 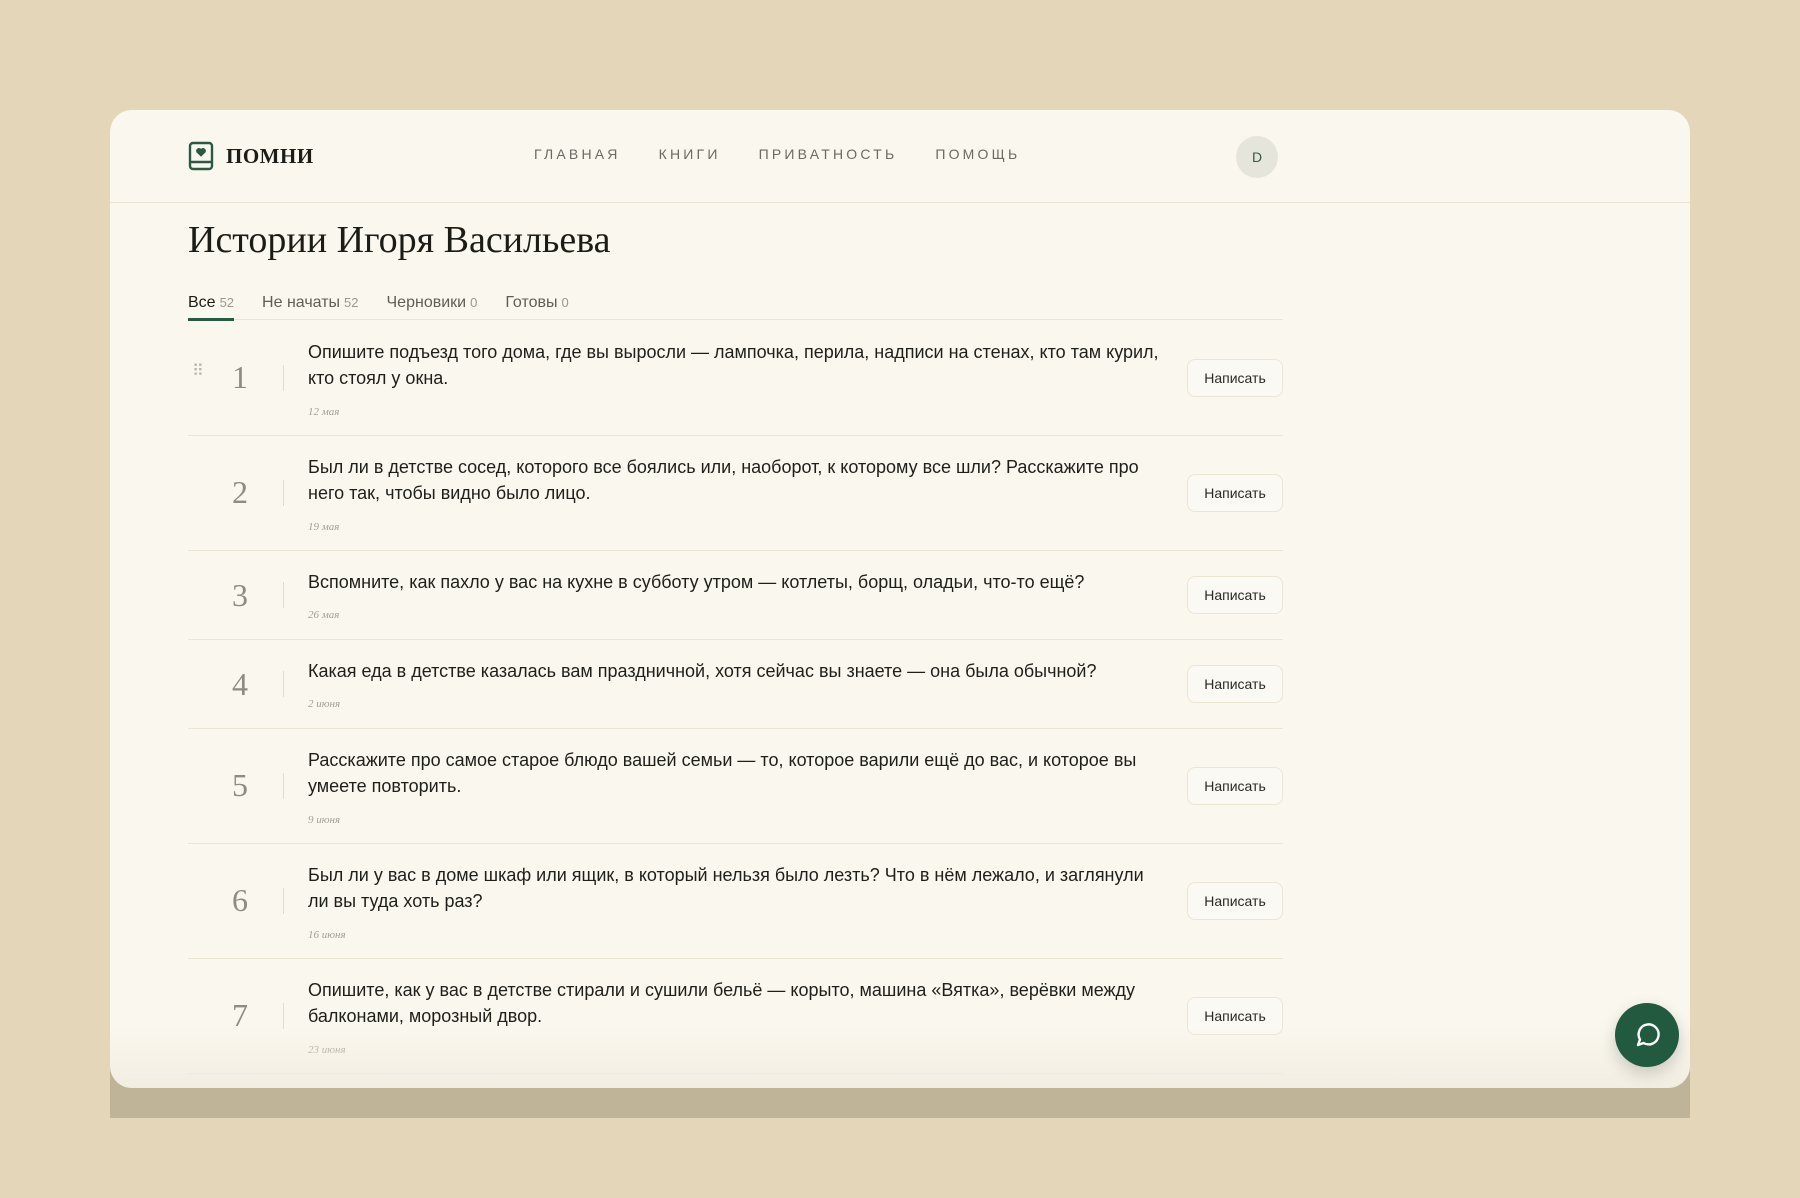 I want to click on page-title: Истории Игоря Васильева, so click(x=399, y=240).